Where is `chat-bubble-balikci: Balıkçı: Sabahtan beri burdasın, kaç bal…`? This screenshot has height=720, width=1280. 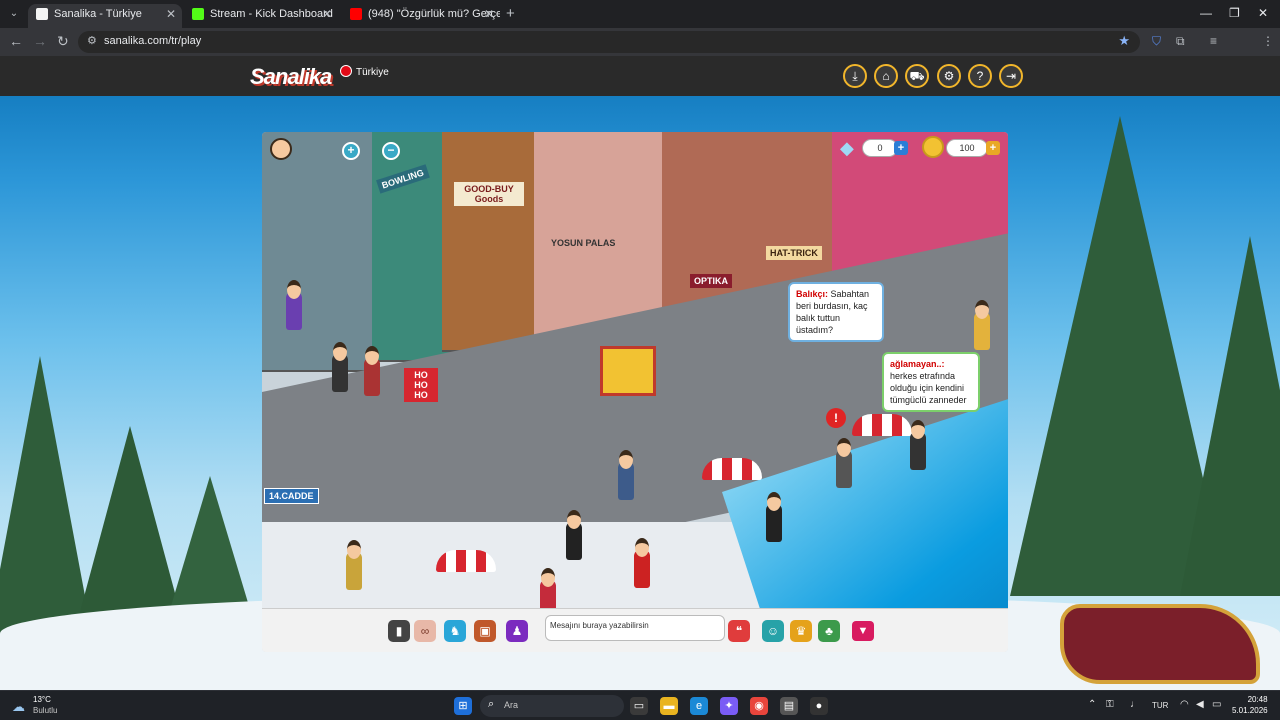
chat-bubble-balikci: Balıkçı: Sabahtan beri burdasın, kaç bal… is located at coordinates (836, 312).